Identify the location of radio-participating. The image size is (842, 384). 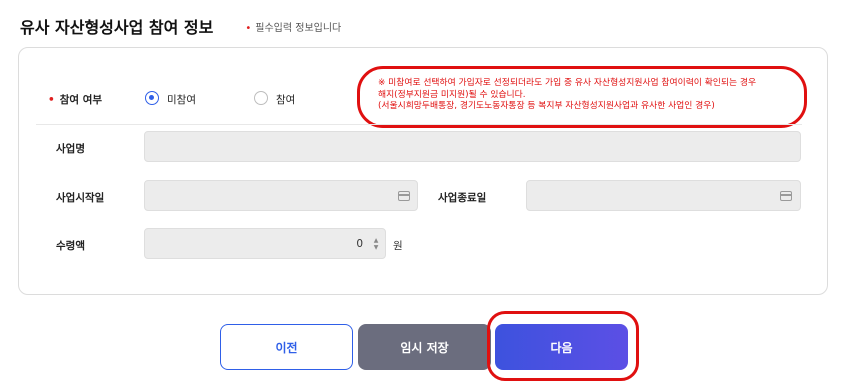
(261, 98).